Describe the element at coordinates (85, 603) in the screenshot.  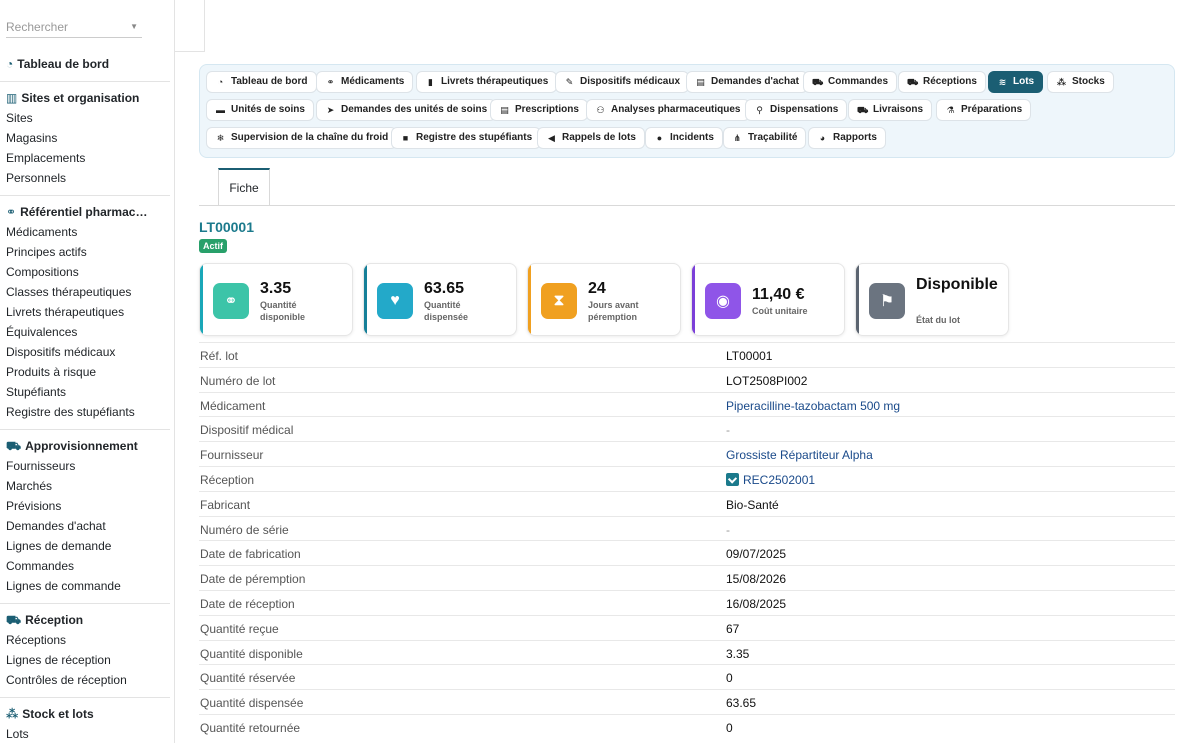
I see `sidebar-divider` at that location.